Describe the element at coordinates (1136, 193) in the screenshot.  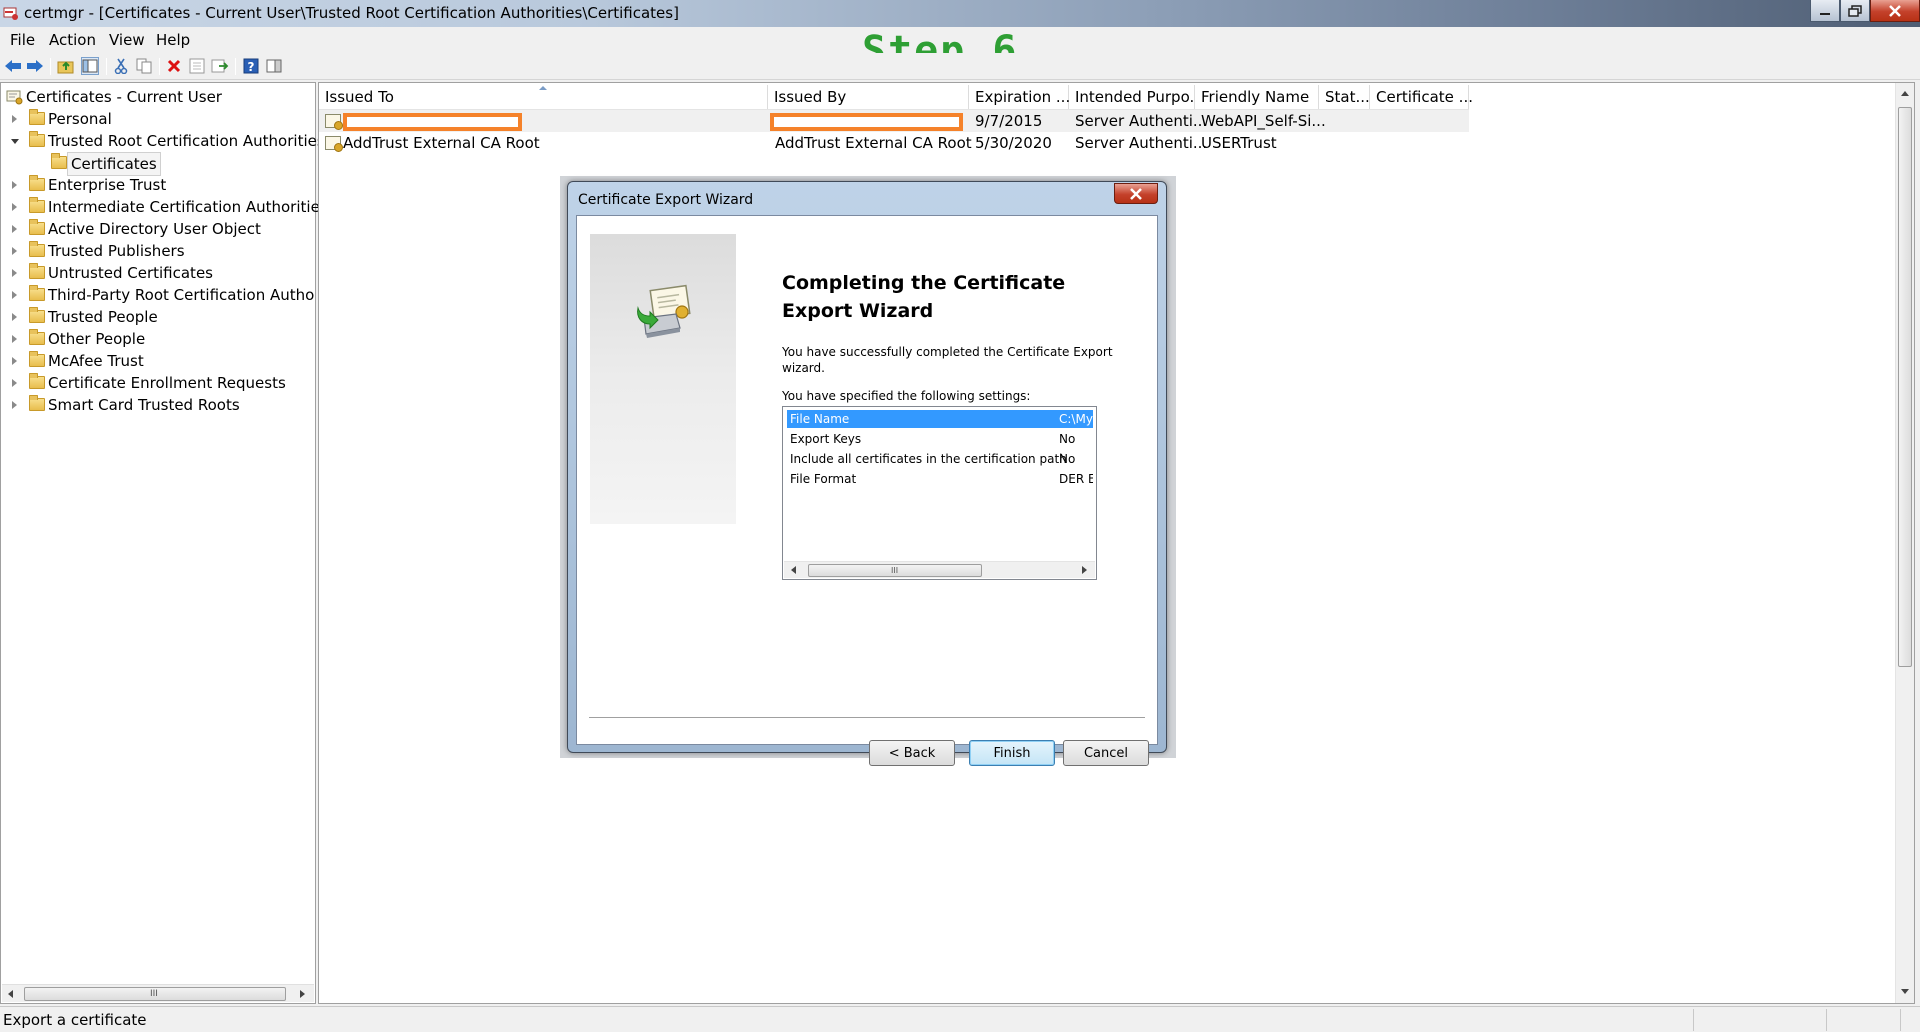
I see `dialog-close-button` at that location.